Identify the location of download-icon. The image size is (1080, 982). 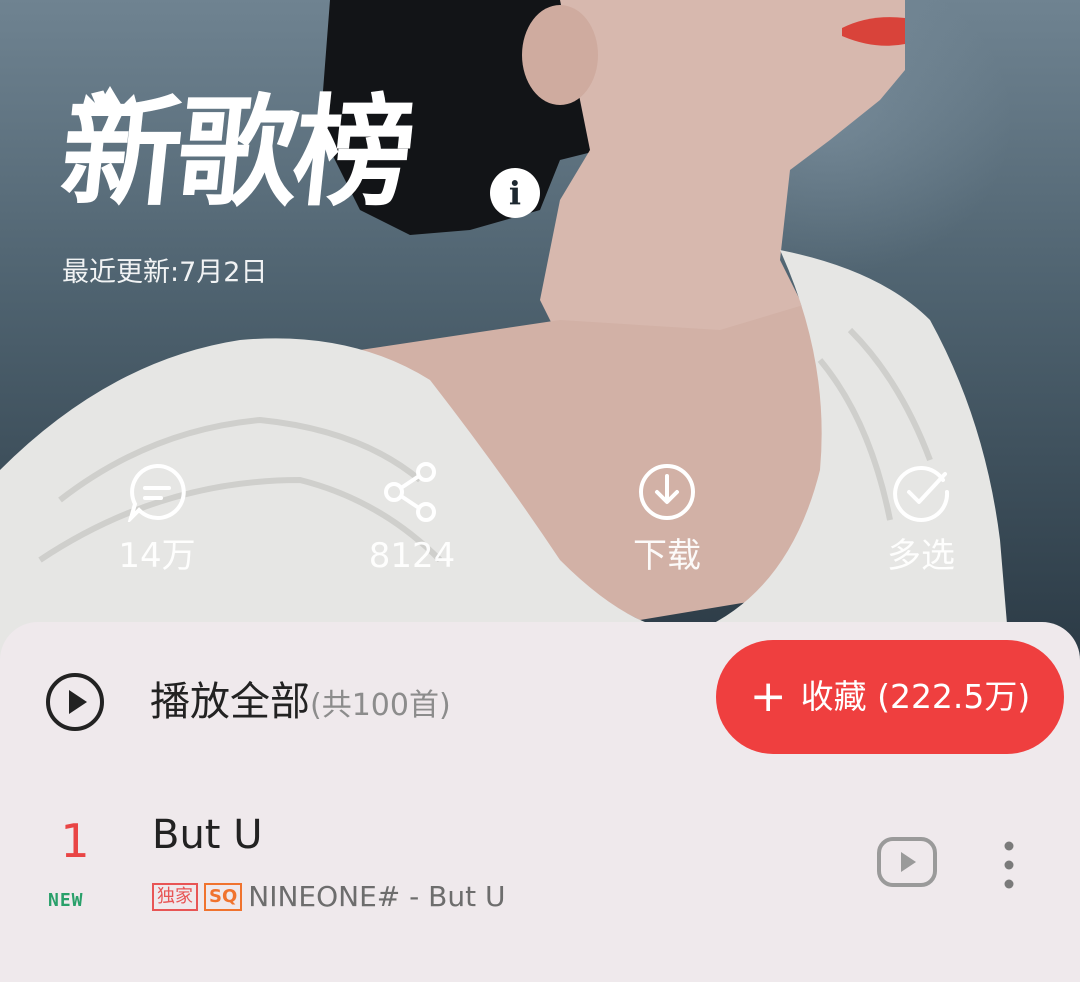
(667, 492).